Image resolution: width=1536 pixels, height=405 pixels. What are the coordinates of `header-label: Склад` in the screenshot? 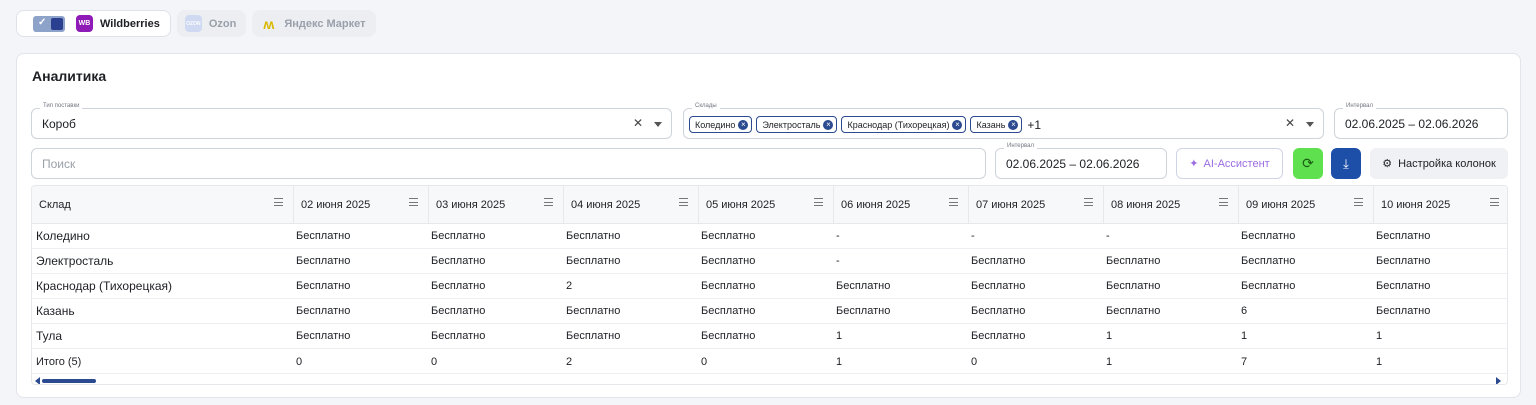 It's located at (55, 205).